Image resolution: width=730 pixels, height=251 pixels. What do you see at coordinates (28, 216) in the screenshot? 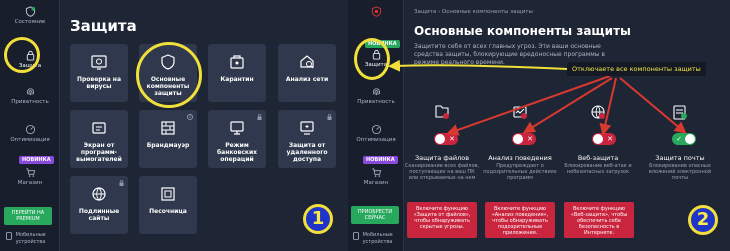
I see `go-premium-button: ПЕРЕЙТИ НА PREMIUM` at bounding box center [28, 216].